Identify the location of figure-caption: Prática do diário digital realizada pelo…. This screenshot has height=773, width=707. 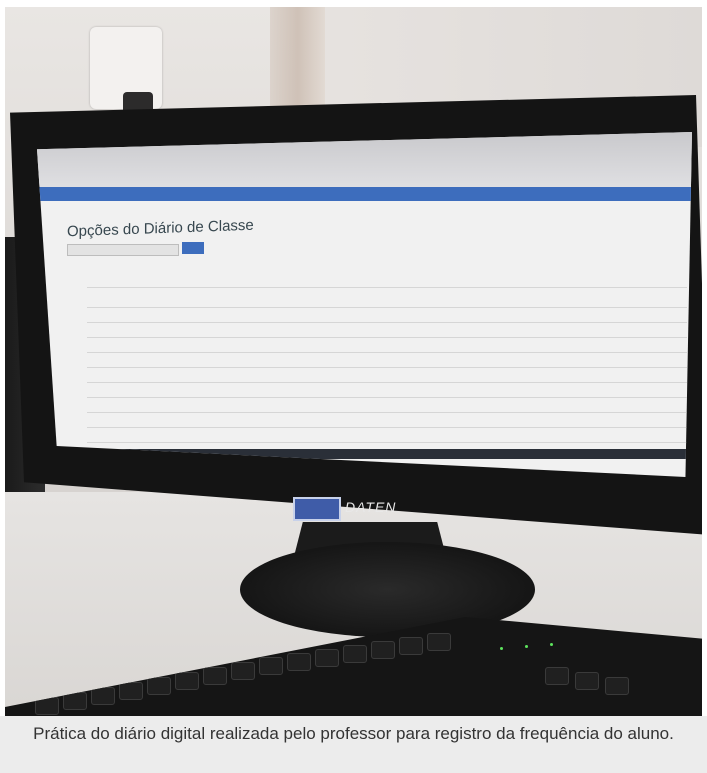
(353, 733).